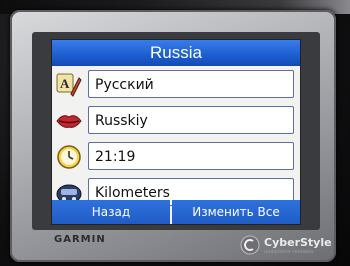 Image resolution: width=350 pixels, height=266 pixels. I want to click on language-row: A Русский, so click(176, 85).